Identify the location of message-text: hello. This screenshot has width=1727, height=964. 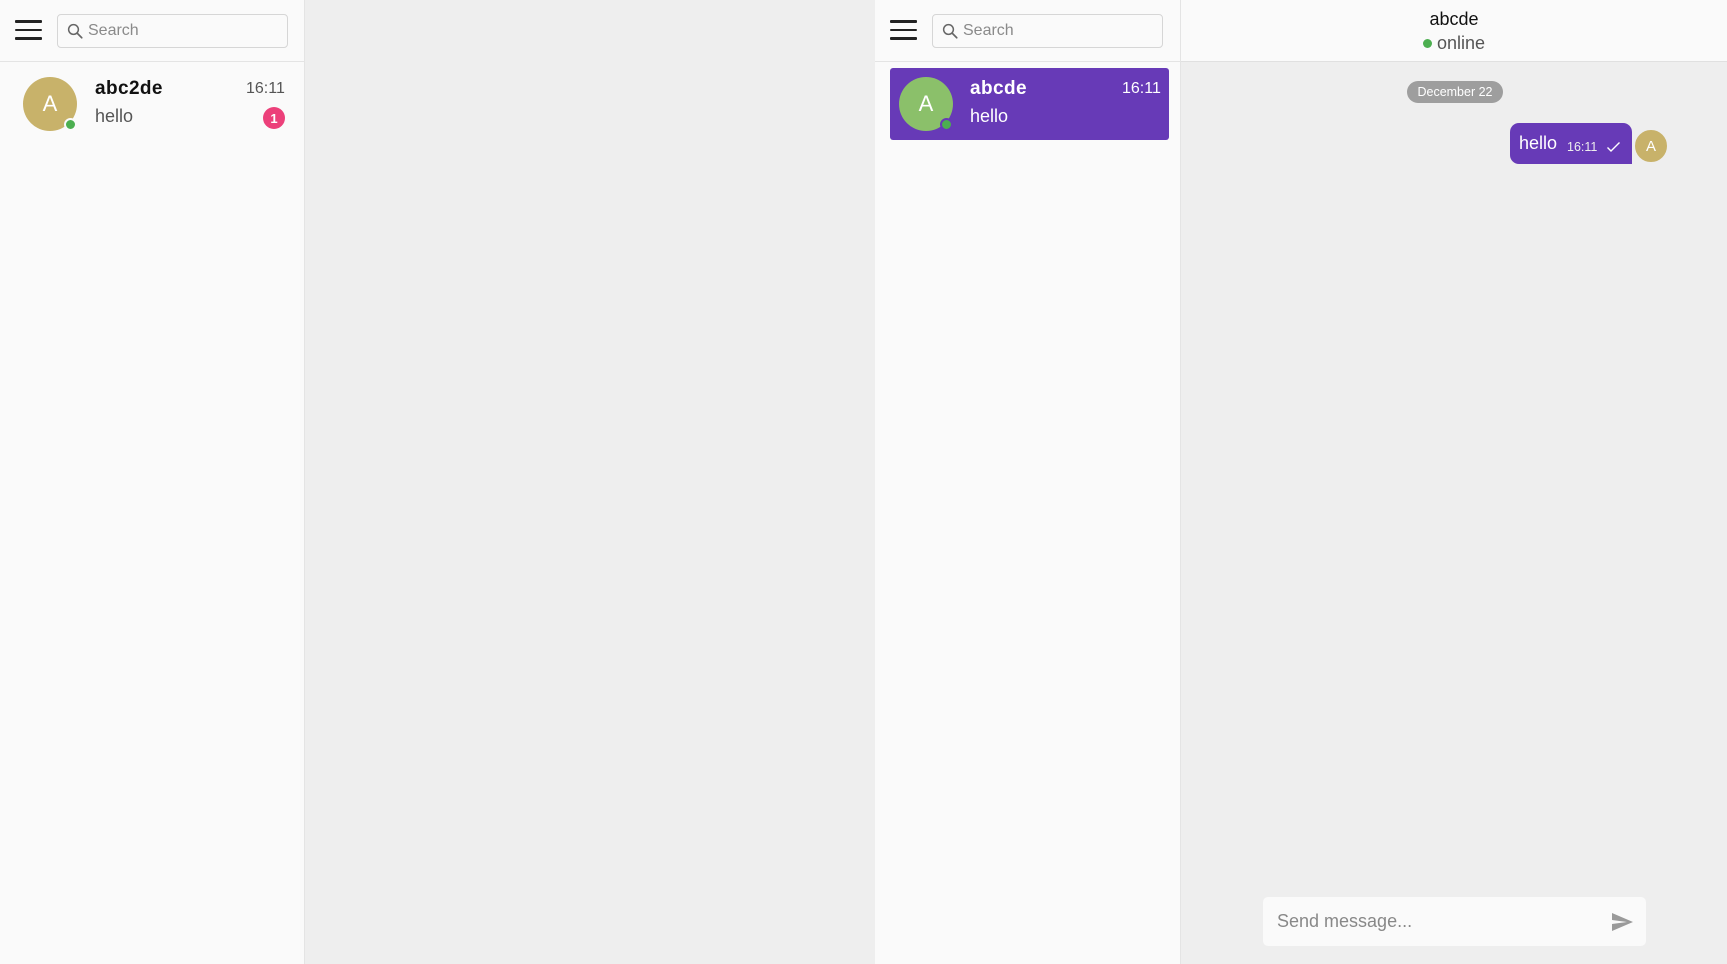
(1538, 143).